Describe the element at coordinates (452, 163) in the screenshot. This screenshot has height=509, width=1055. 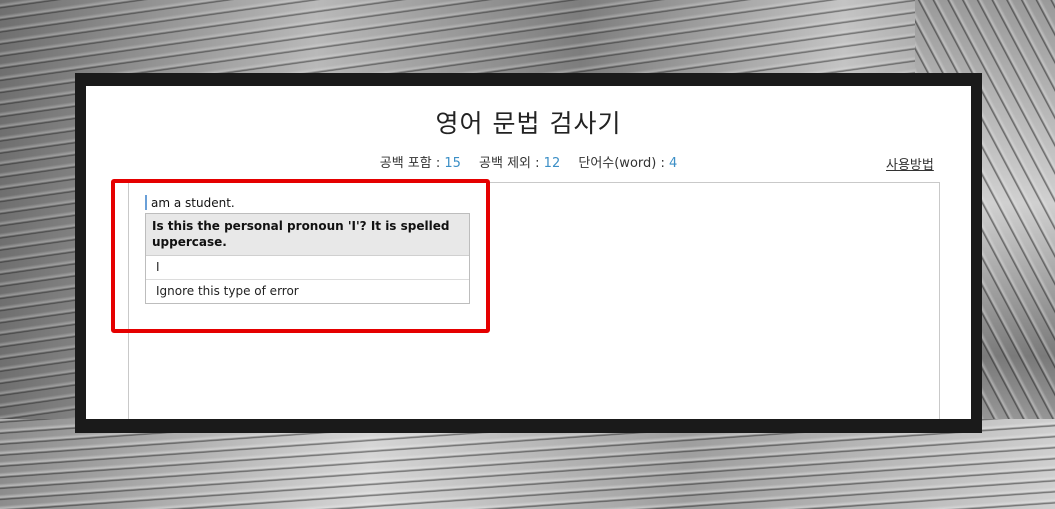
I see `stat-with-spaces-value: 15` at that location.